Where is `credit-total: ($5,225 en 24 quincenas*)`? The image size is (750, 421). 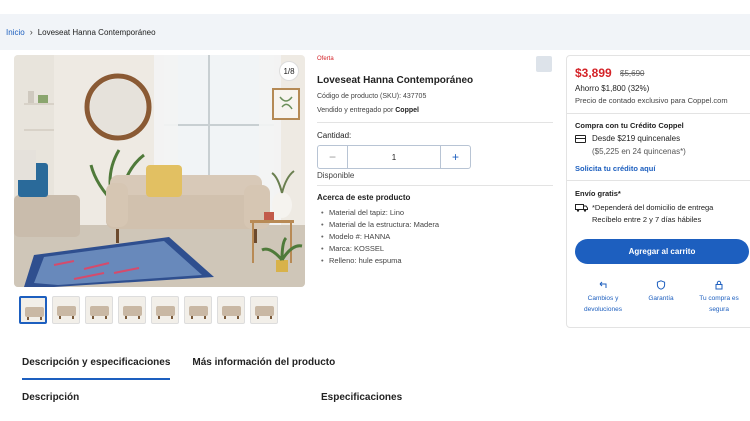 credit-total: ($5,225 en 24 quincenas*) is located at coordinates (639, 151).